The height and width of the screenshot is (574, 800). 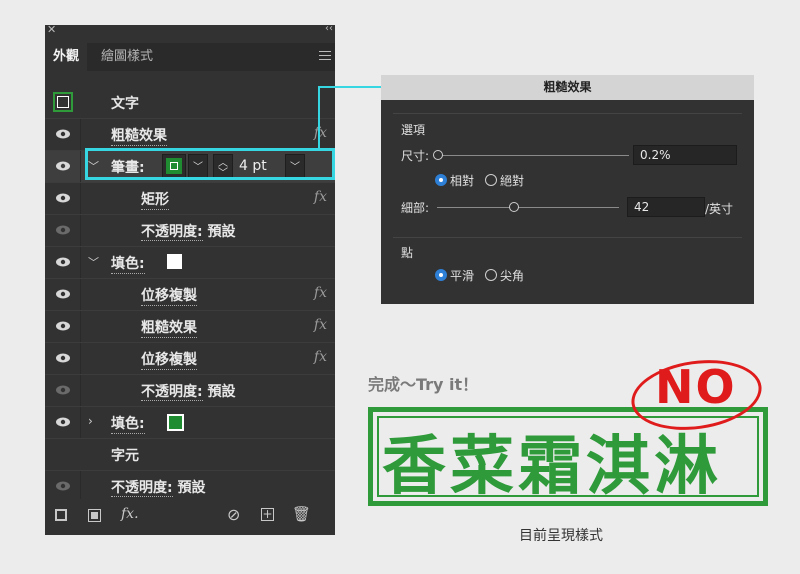 What do you see at coordinates (696, 387) in the screenshot?
I see `no-text: NO` at bounding box center [696, 387].